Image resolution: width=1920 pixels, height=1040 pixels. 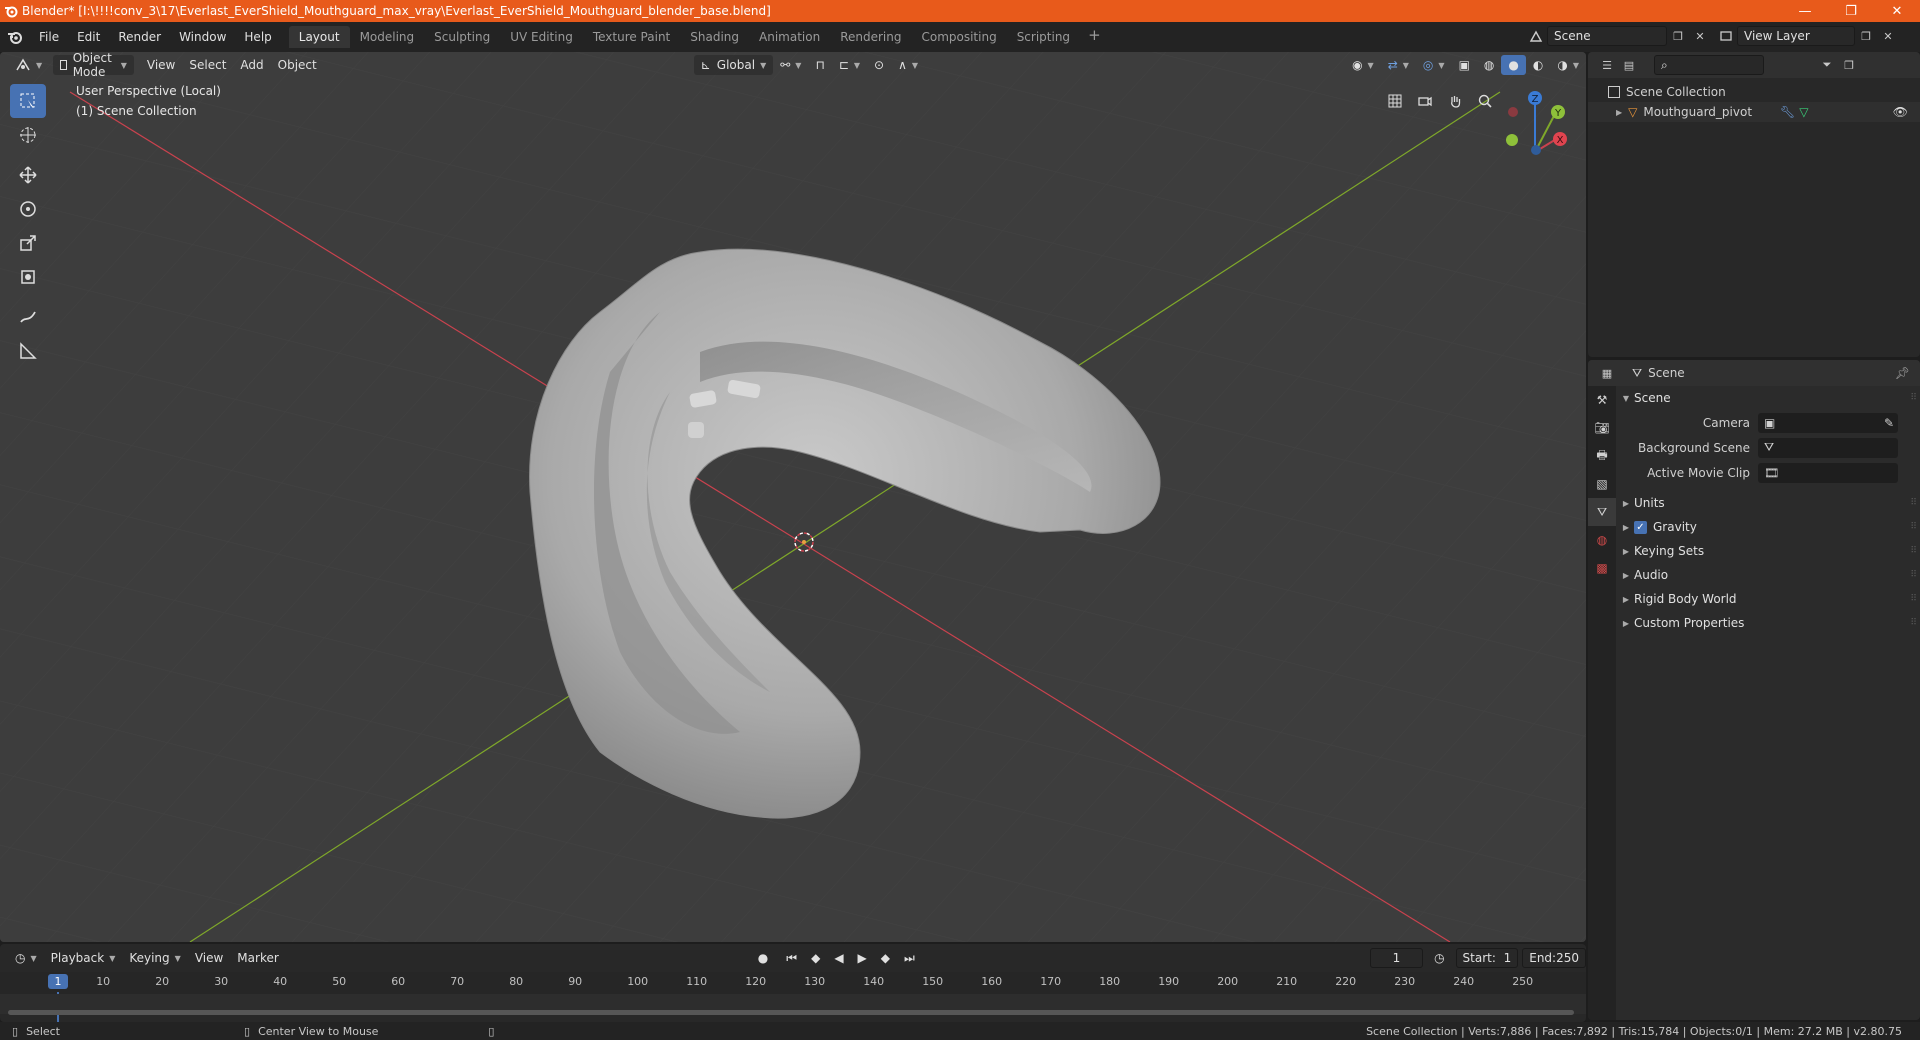 I want to click on tab-uv-editing: UV Editing, so click(x=541, y=37).